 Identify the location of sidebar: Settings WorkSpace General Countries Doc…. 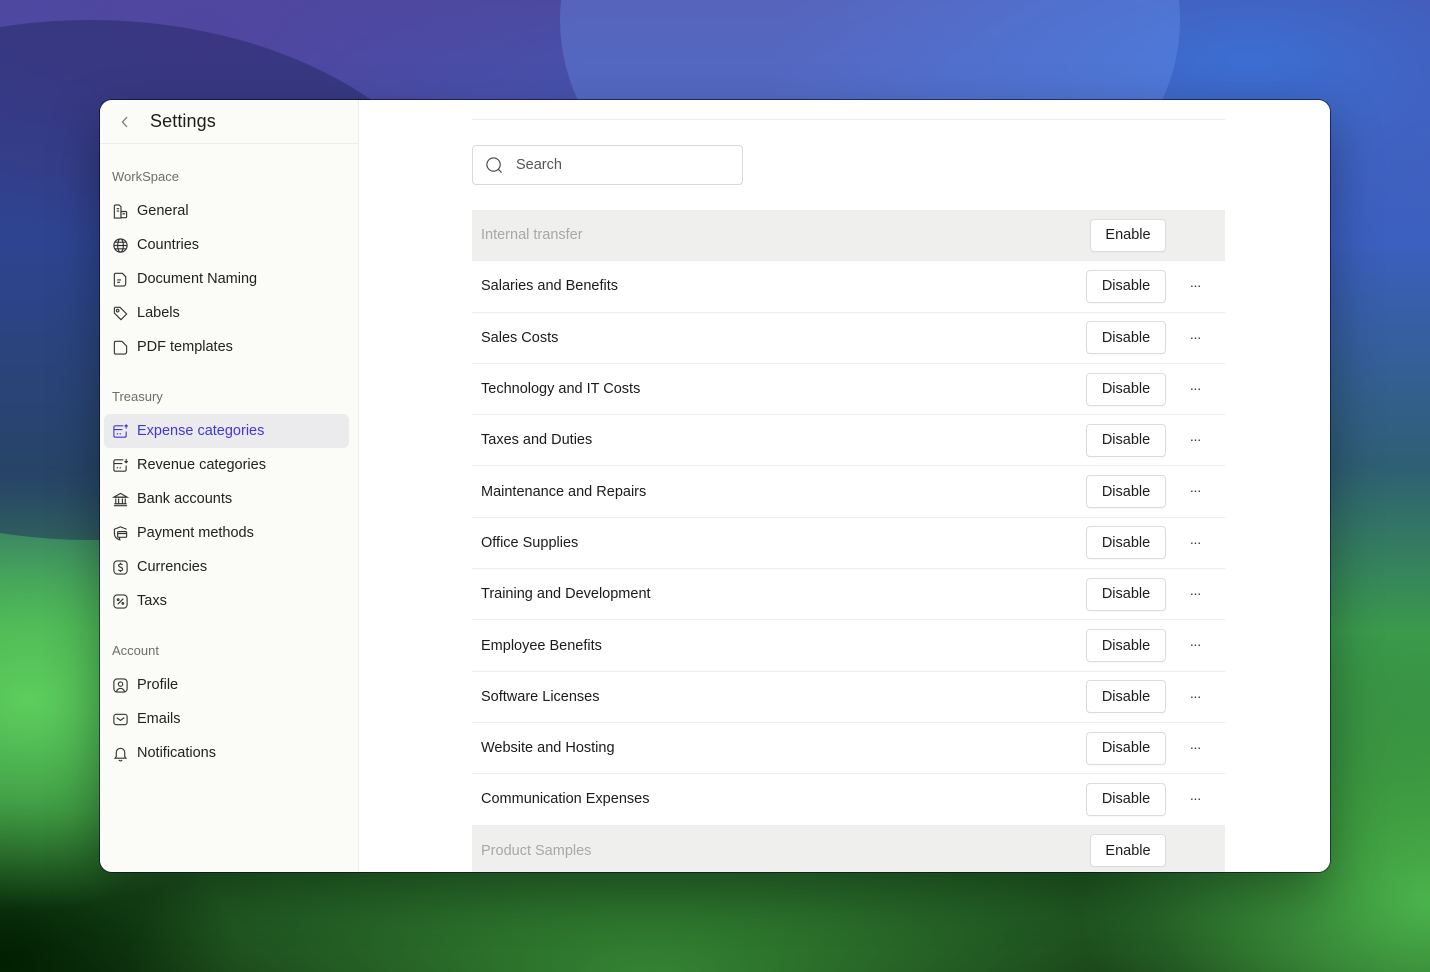
(229, 486).